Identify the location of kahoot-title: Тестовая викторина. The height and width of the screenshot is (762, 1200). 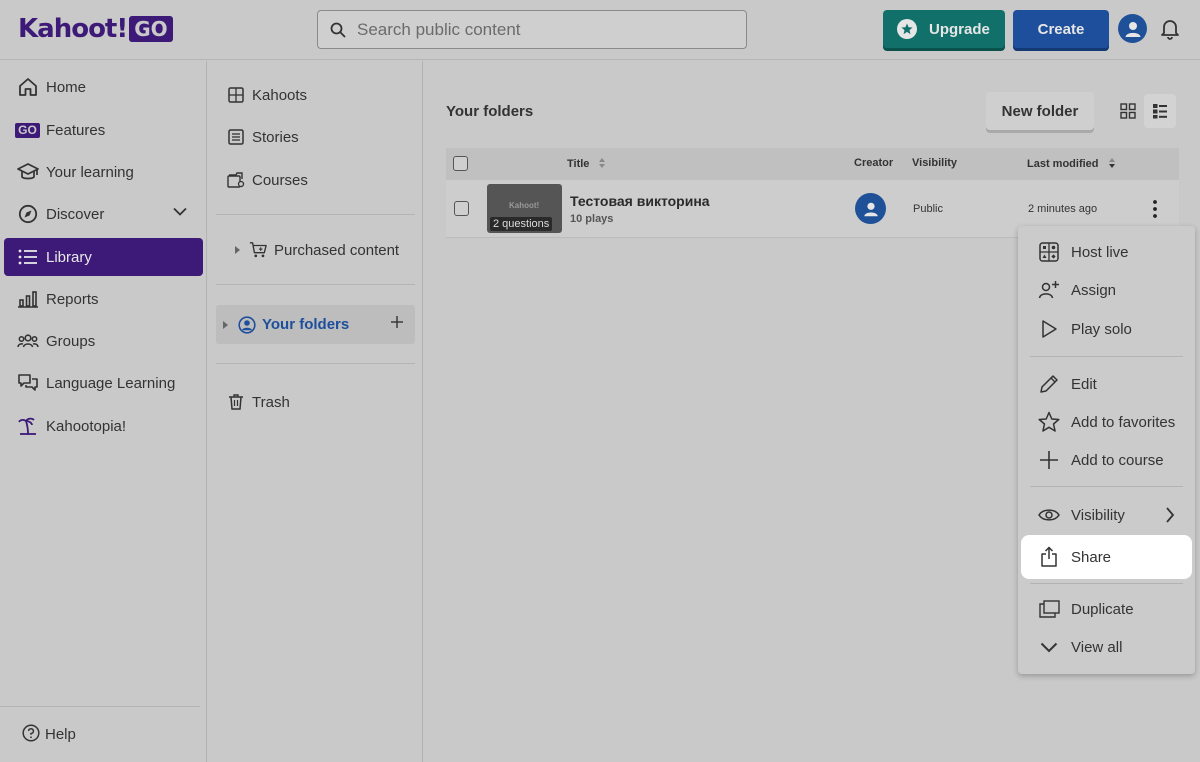
(640, 201).